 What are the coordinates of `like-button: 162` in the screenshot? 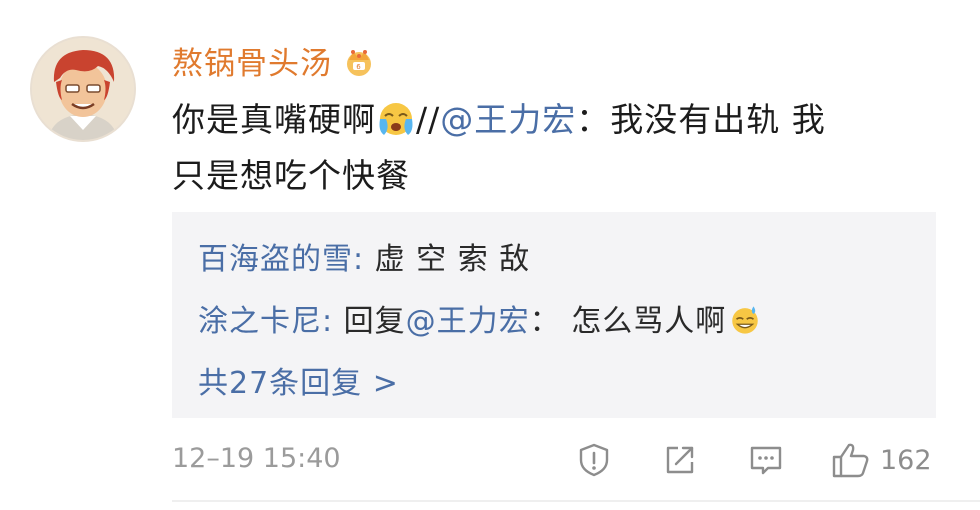 It's located at (881, 460).